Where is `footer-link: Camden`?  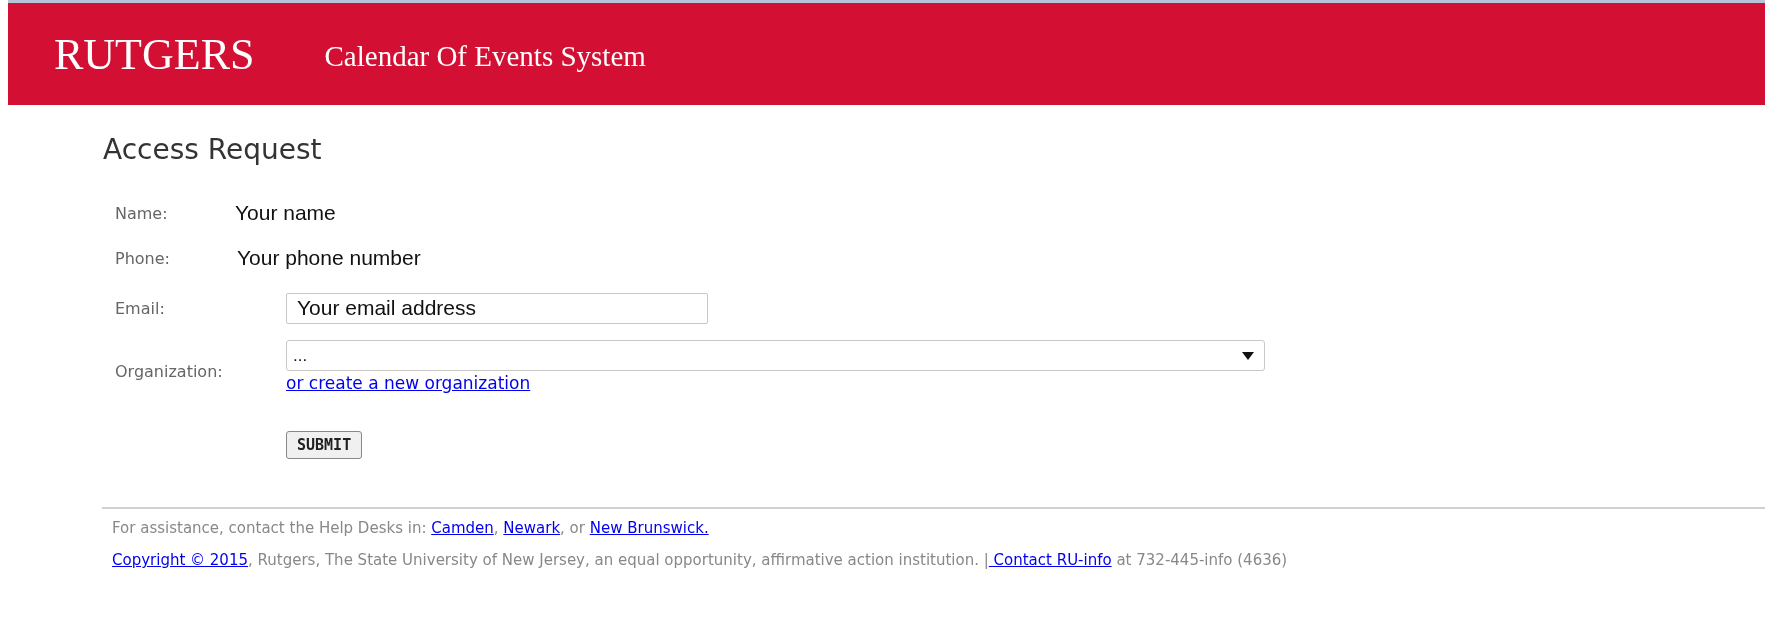
footer-link: Camden is located at coordinates (462, 528).